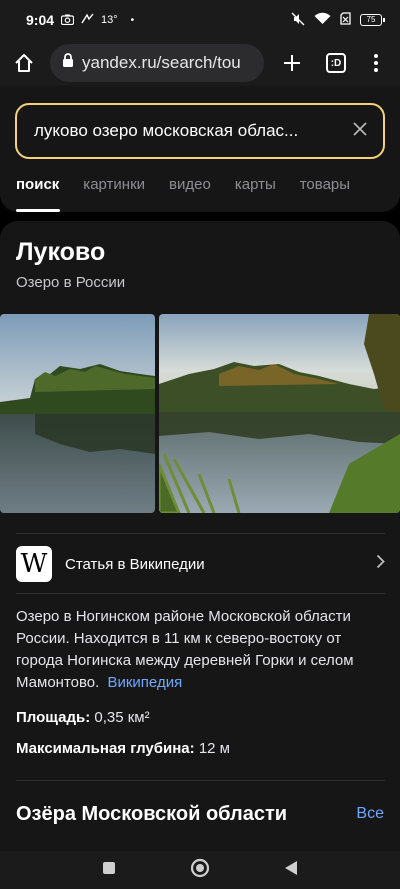  I want to click on wifi-icon, so click(322, 20).